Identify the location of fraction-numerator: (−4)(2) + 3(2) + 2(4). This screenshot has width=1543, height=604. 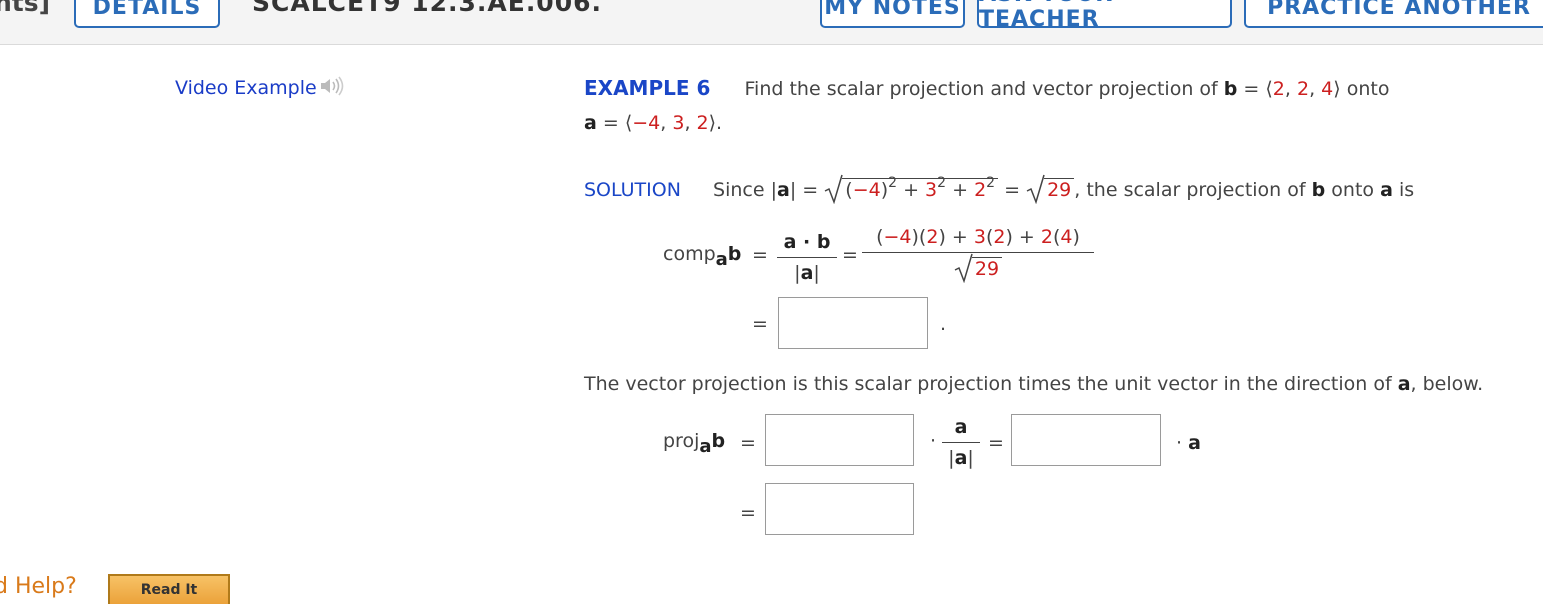
(978, 237).